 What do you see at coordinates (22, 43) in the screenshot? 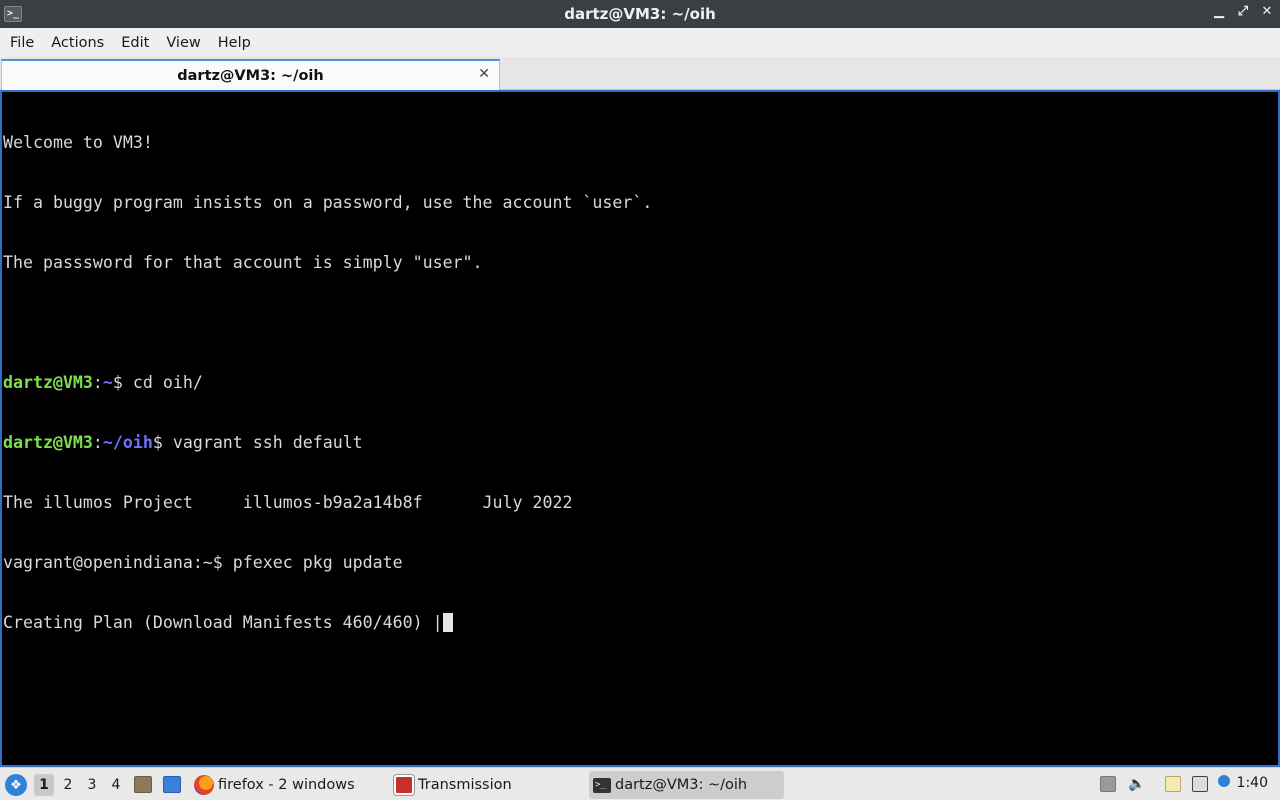
I see `menu-file: File` at bounding box center [22, 43].